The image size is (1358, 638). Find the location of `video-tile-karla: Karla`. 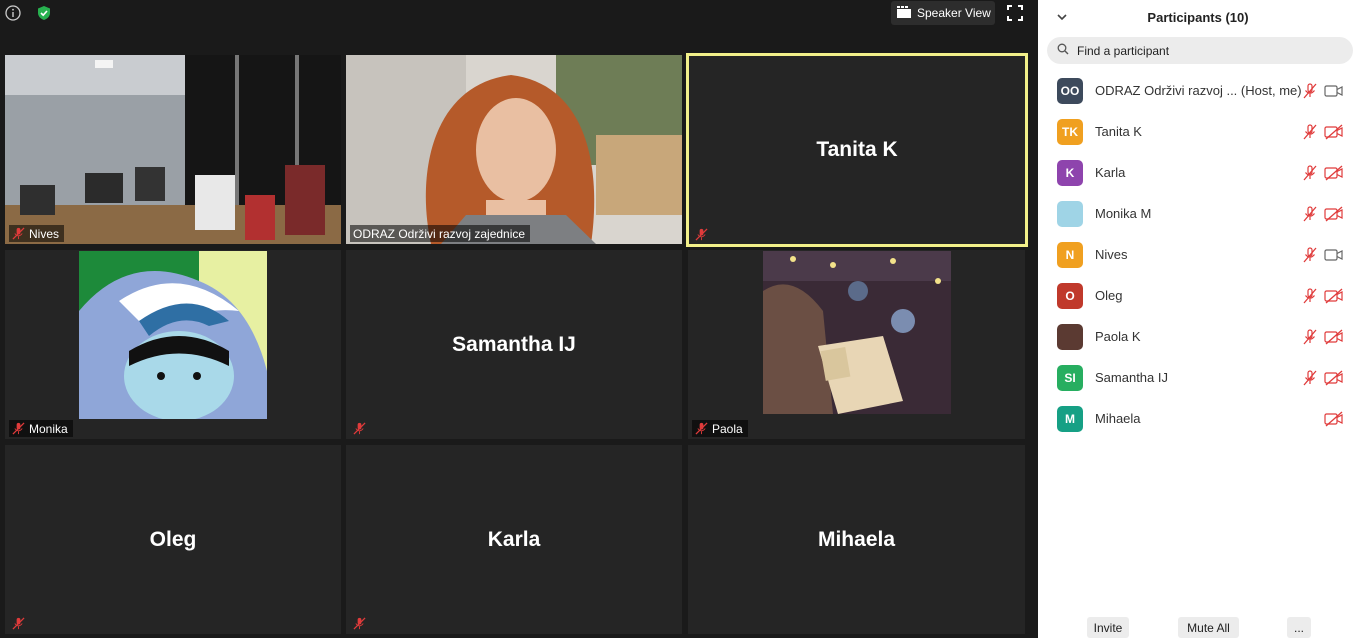

video-tile-karla: Karla is located at coordinates (514, 539).